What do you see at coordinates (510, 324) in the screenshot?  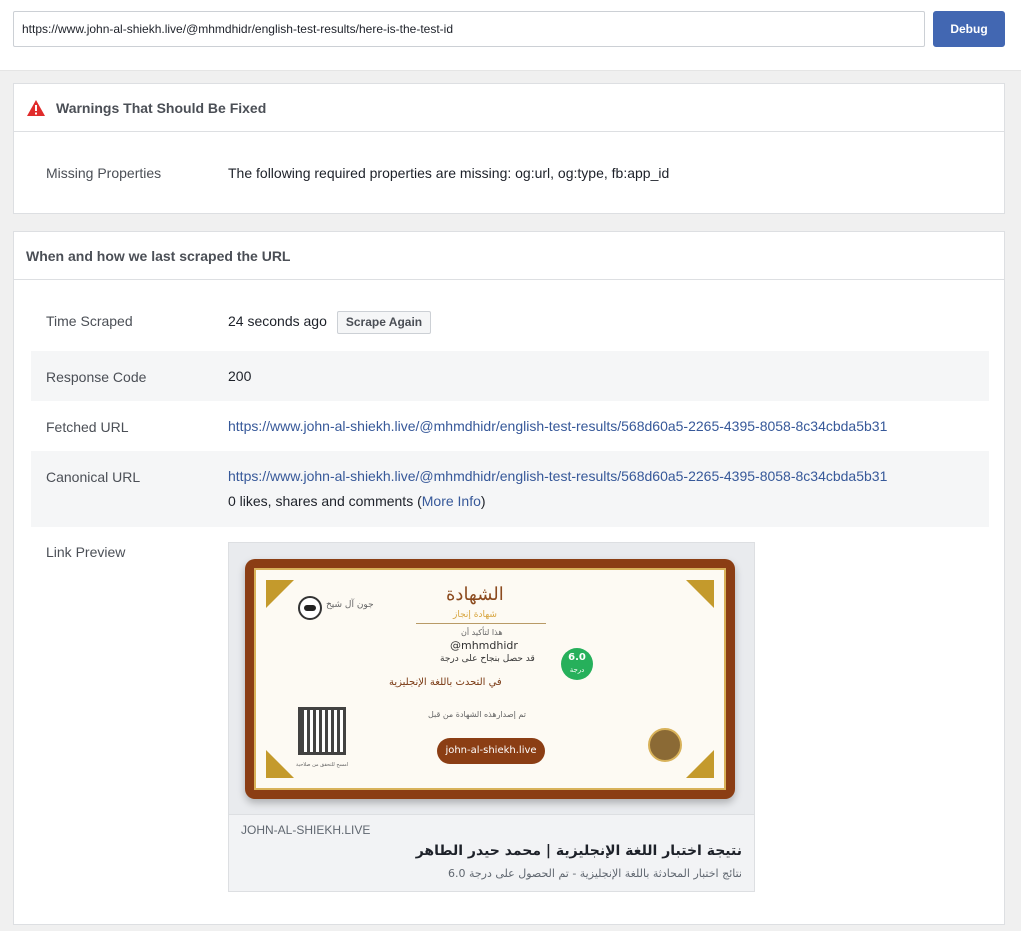 I see `time-scraped-row: Time Scraped 24 seconds ago Scrape Again` at bounding box center [510, 324].